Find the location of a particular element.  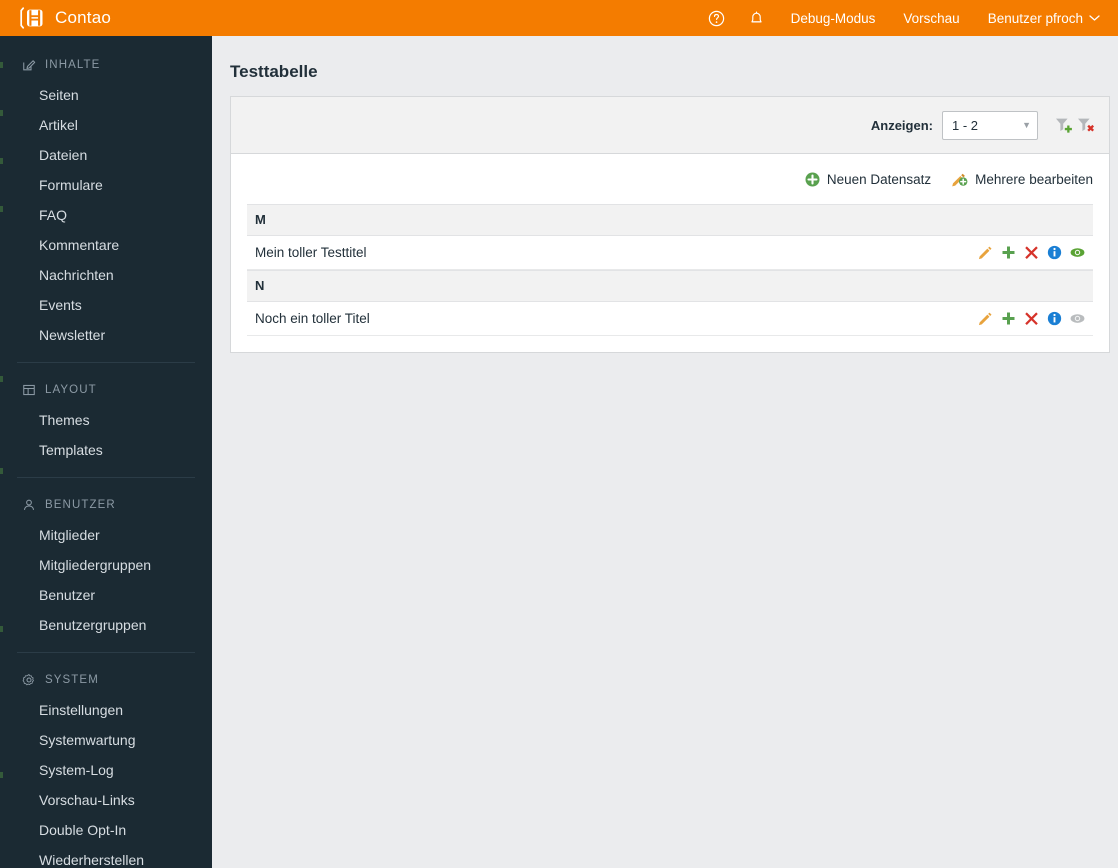

sidebar-item-systemwartung: Systemwartung is located at coordinates (106, 740).